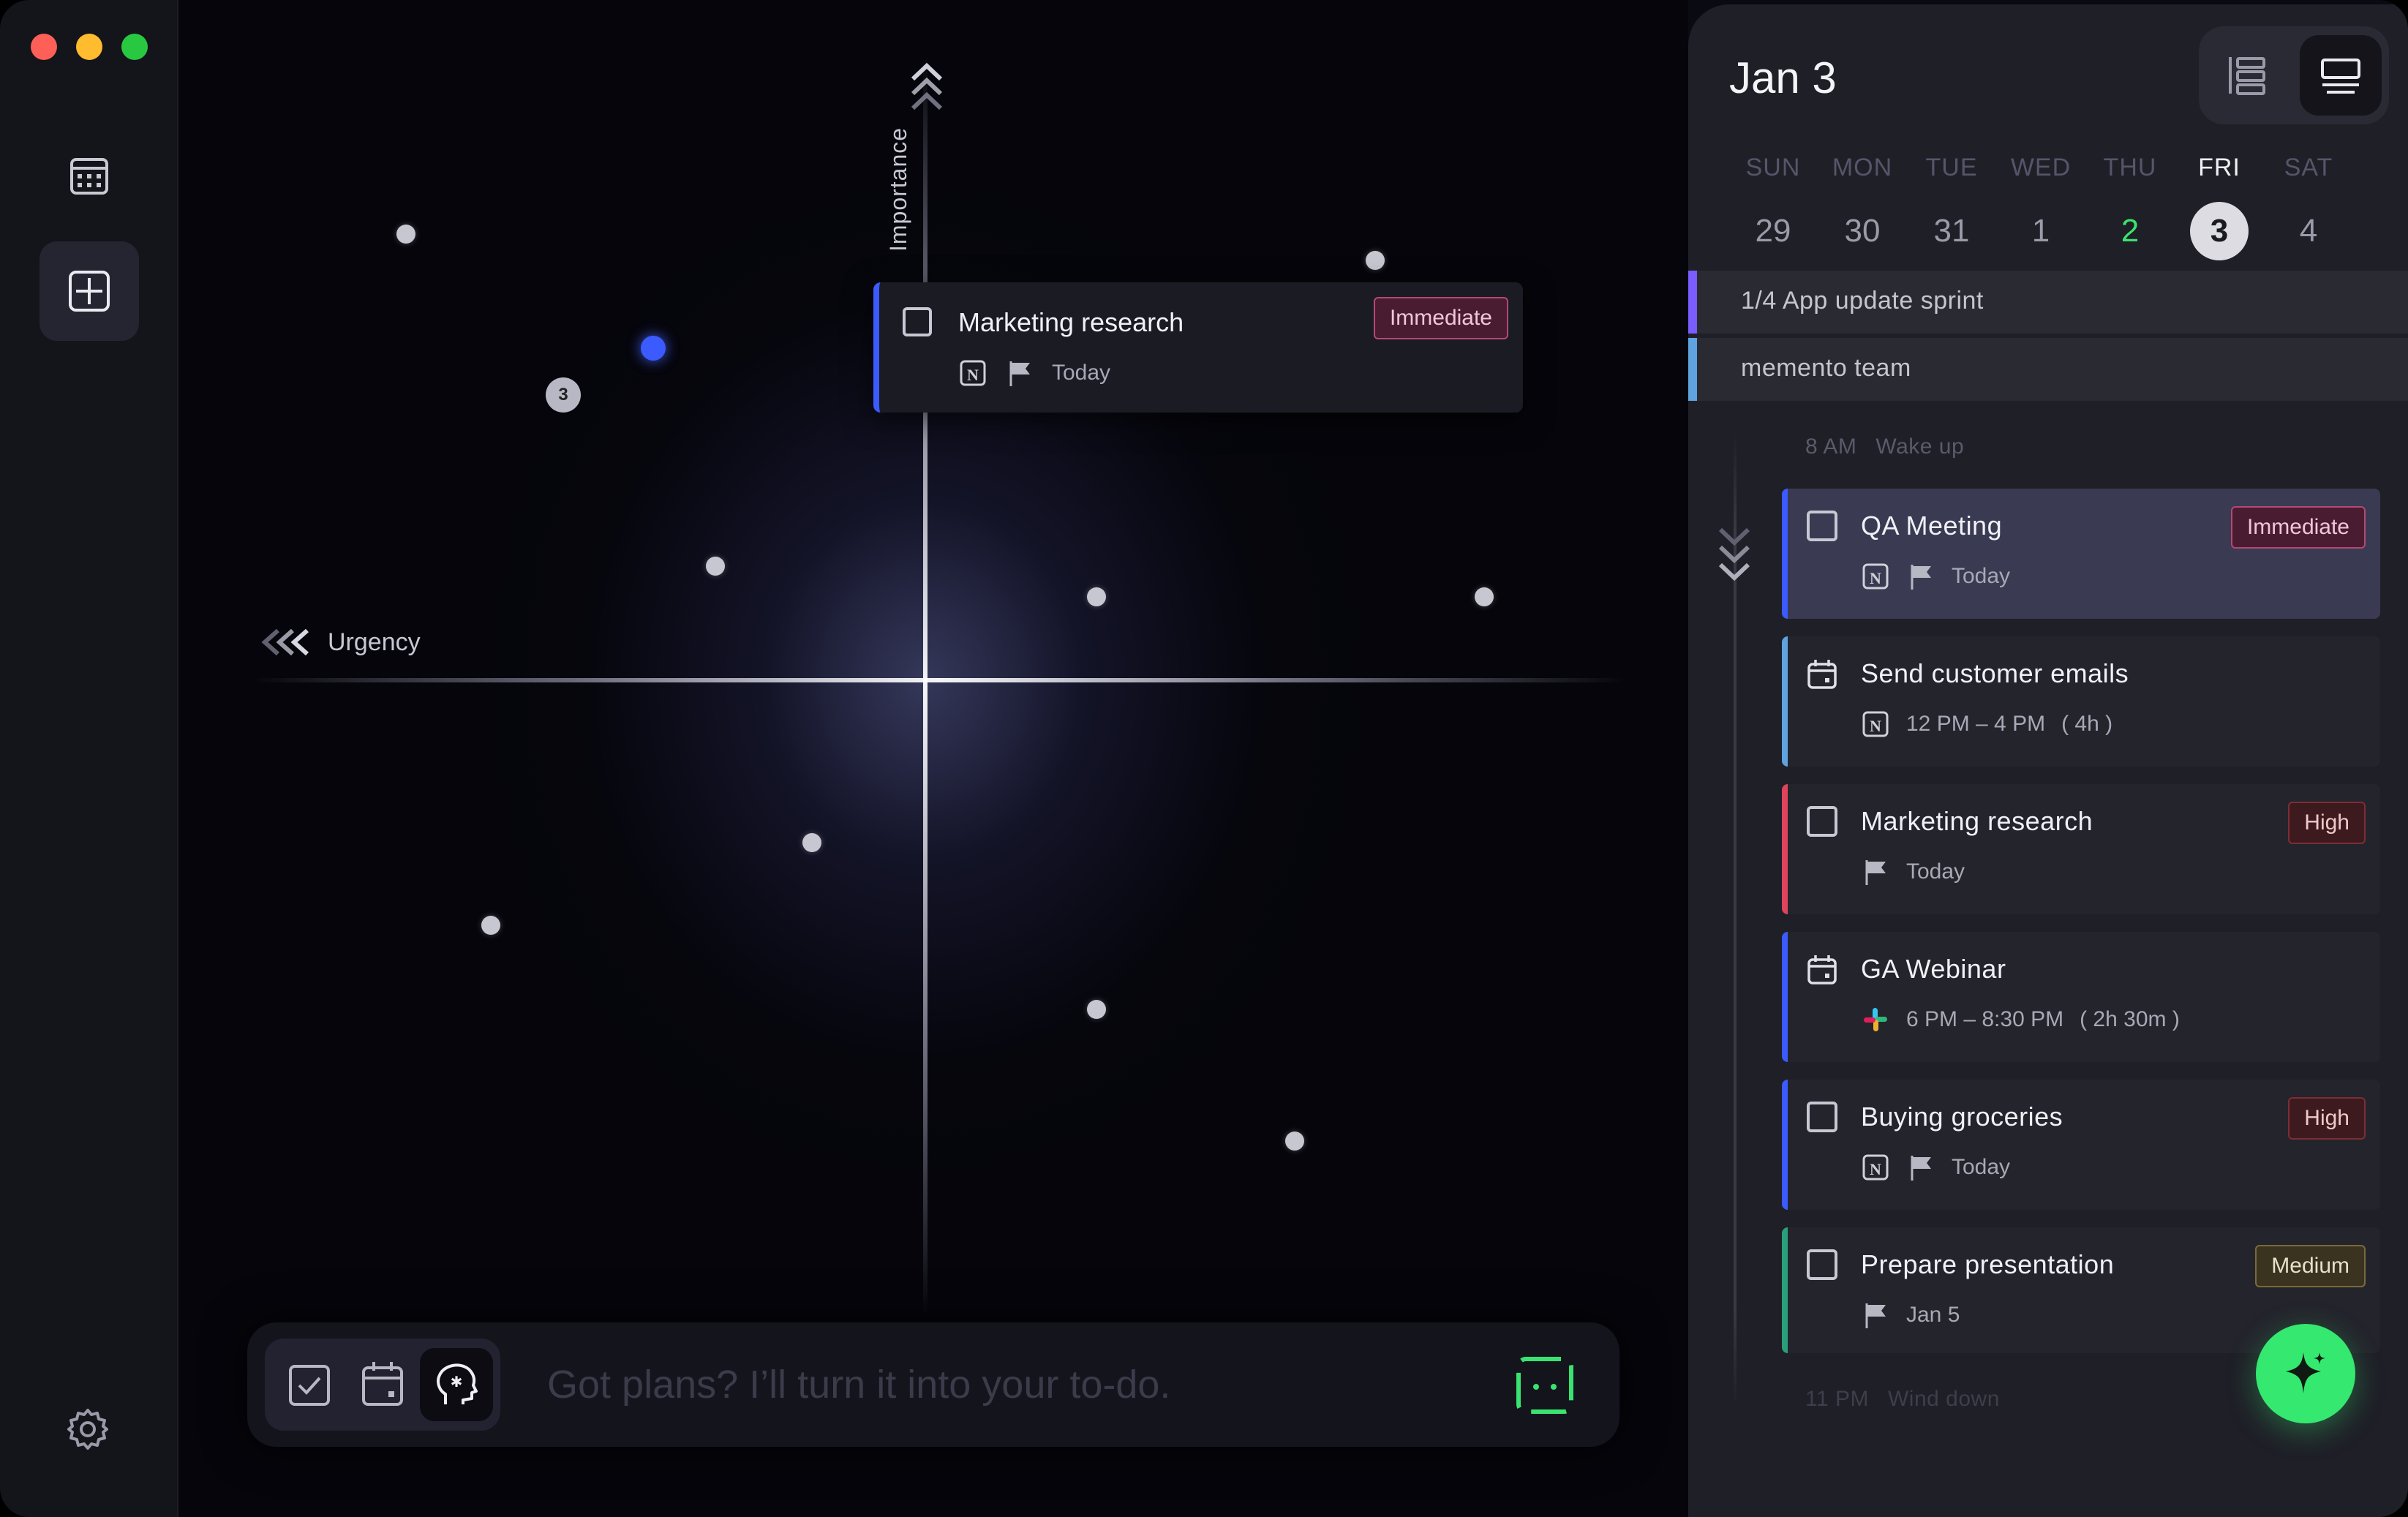  I want to click on day-fri-selected: FRI 3, so click(2219, 207).